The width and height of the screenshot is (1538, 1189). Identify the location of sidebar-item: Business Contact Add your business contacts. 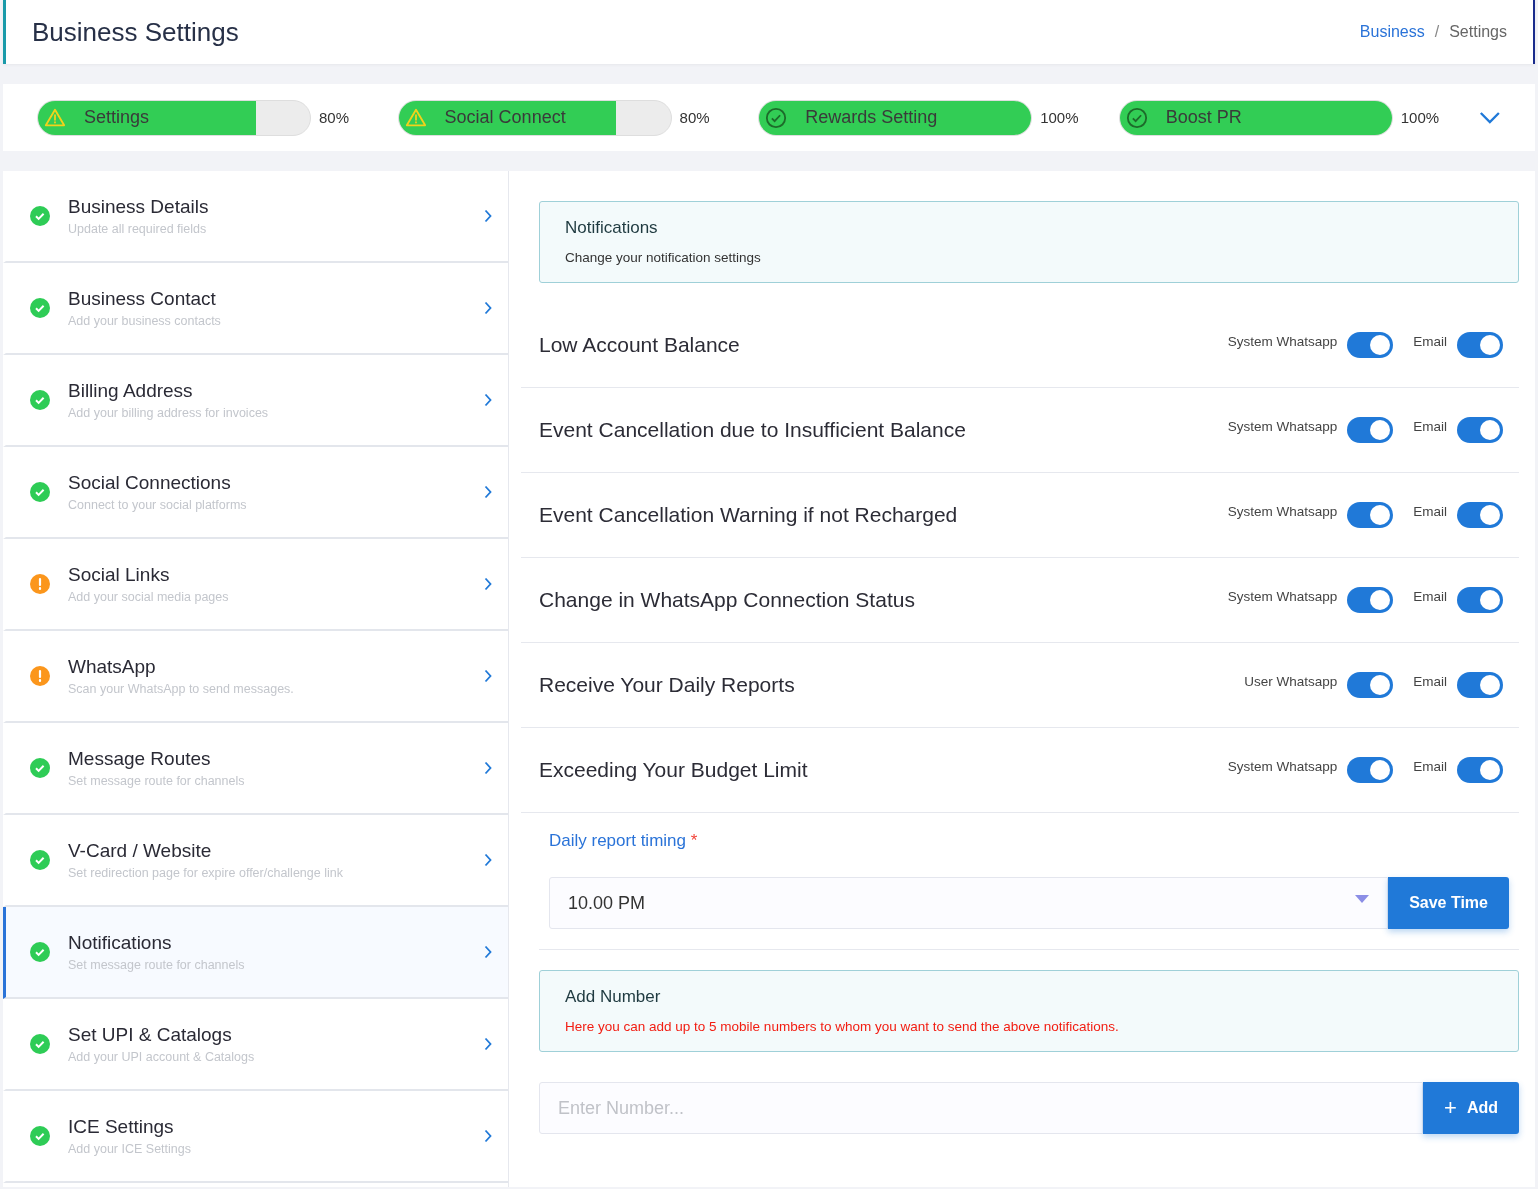
(255, 309).